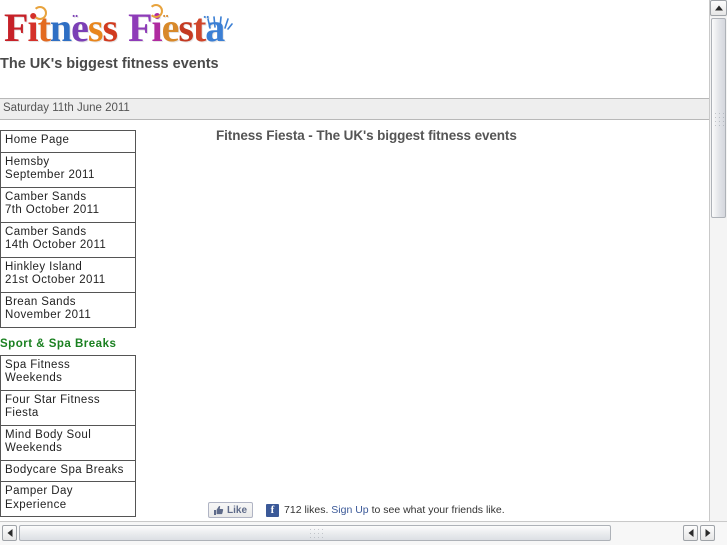 The width and height of the screenshot is (727, 545). I want to click on nav-label-line2: Weekends, so click(34, 448).